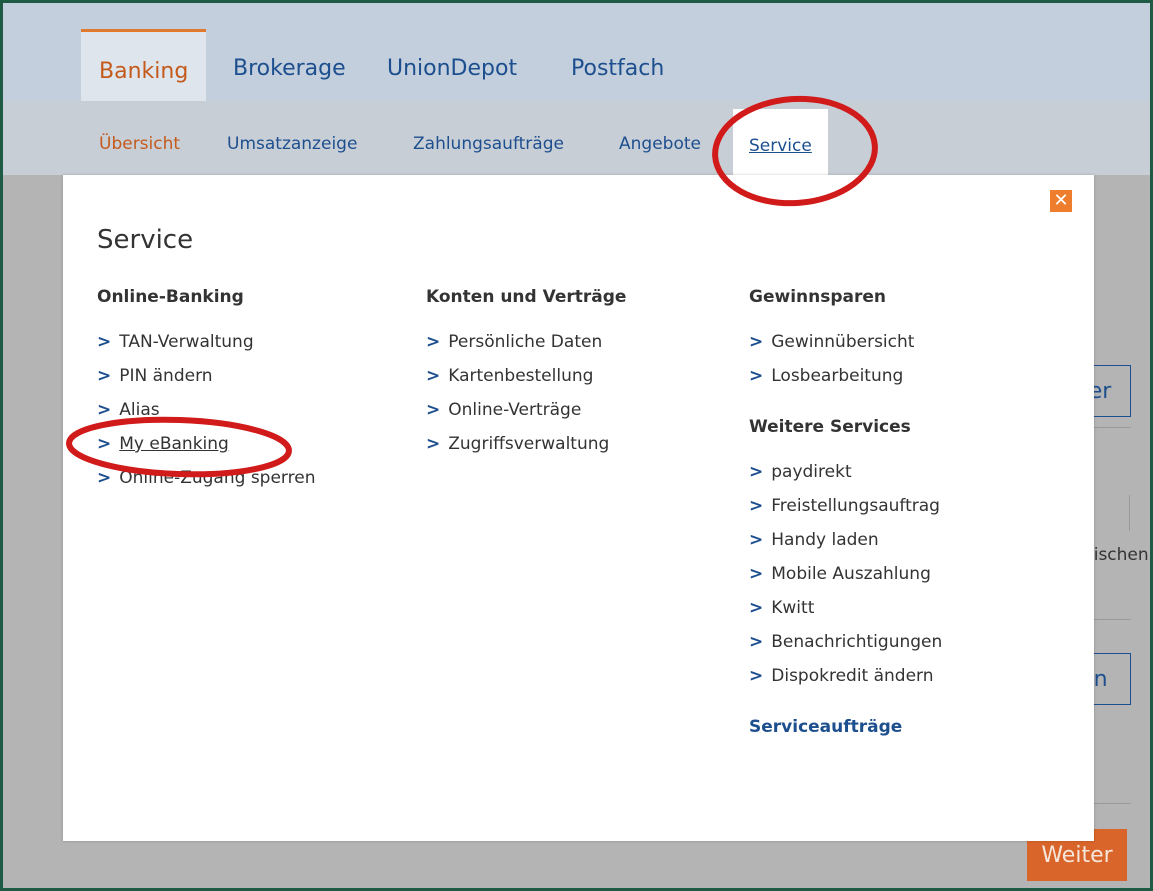 The height and width of the screenshot is (891, 1153). I want to click on link-serviceauftraege: Serviceaufträge, so click(845, 729).